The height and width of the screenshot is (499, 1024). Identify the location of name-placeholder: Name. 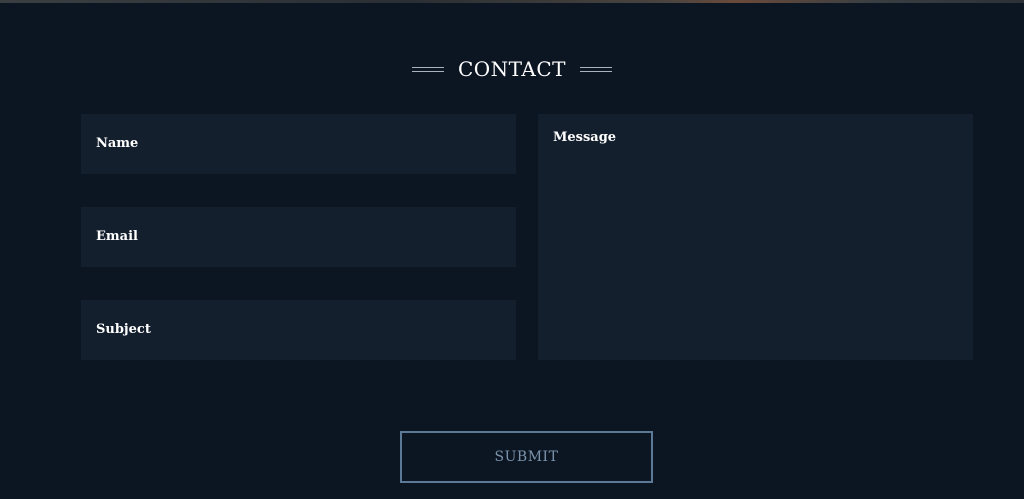
(117, 143).